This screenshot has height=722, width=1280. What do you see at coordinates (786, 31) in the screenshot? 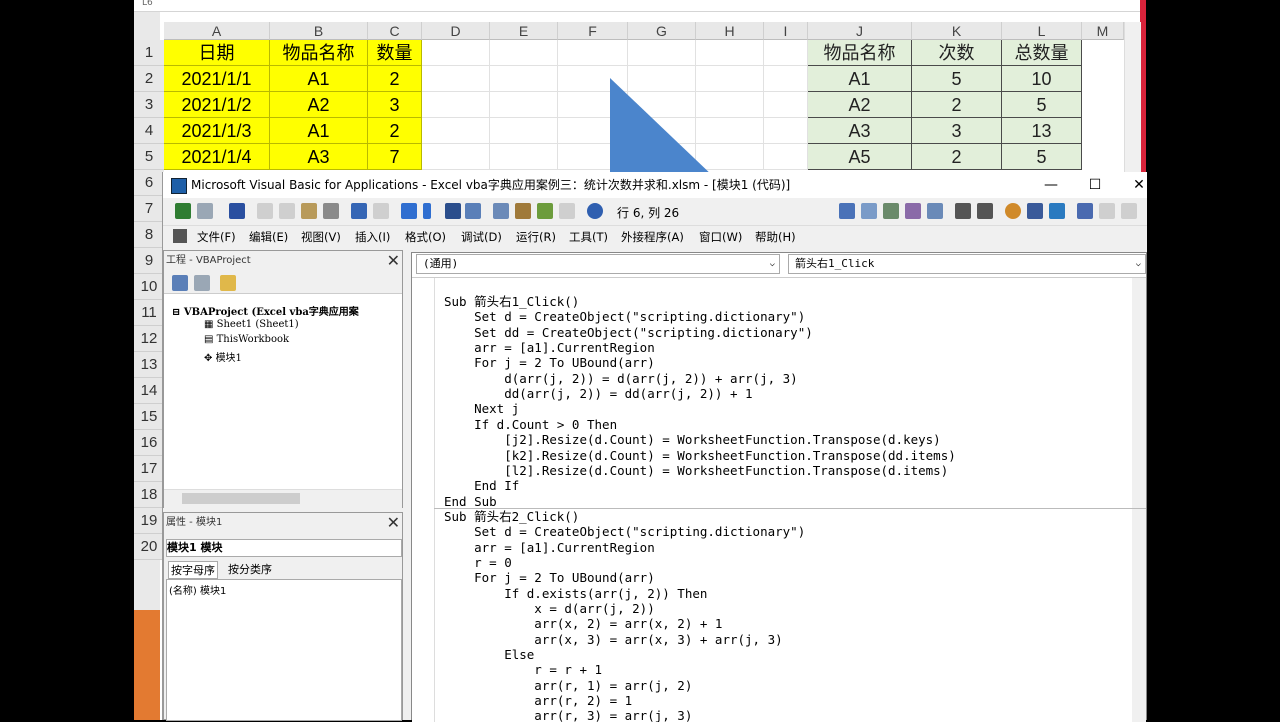
I see `column-header-I: I` at bounding box center [786, 31].